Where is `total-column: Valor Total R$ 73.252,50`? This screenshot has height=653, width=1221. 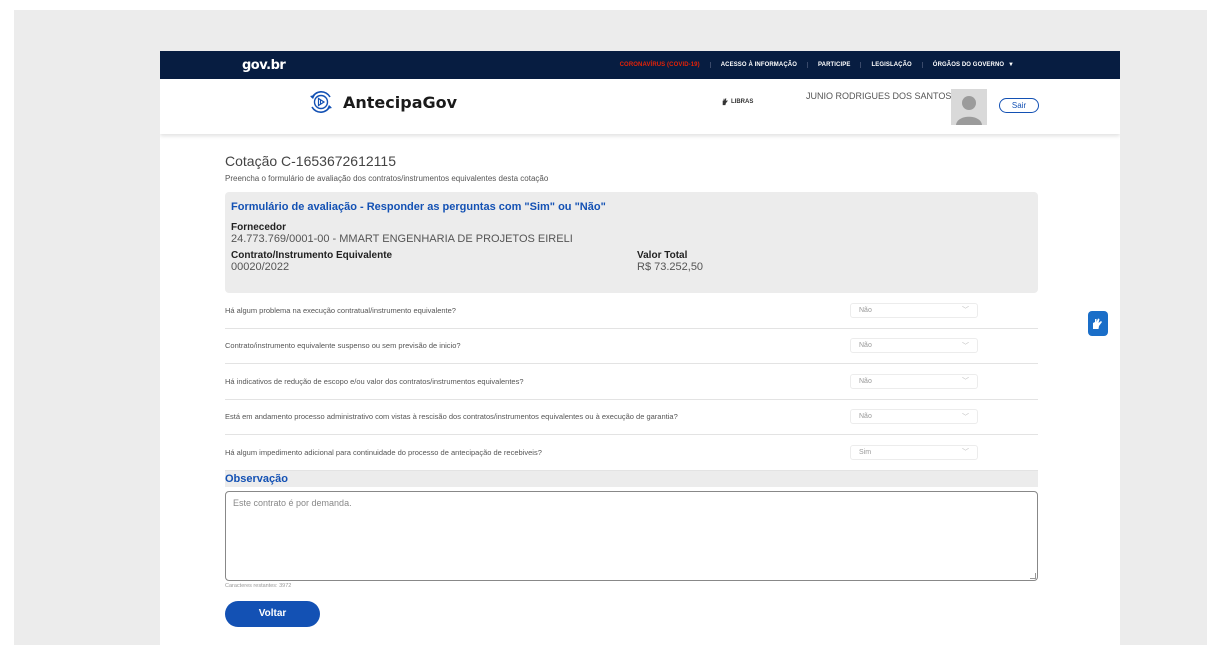 total-column: Valor Total R$ 73.252,50 is located at coordinates (670, 261).